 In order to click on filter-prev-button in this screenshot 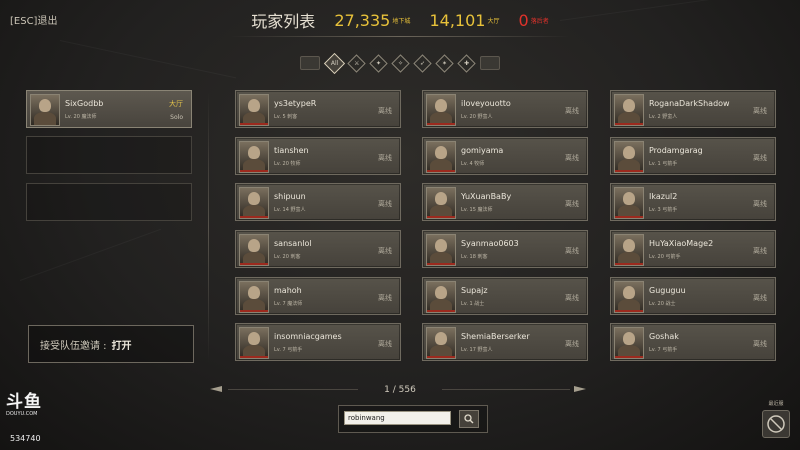, I will do `click(310, 63)`.